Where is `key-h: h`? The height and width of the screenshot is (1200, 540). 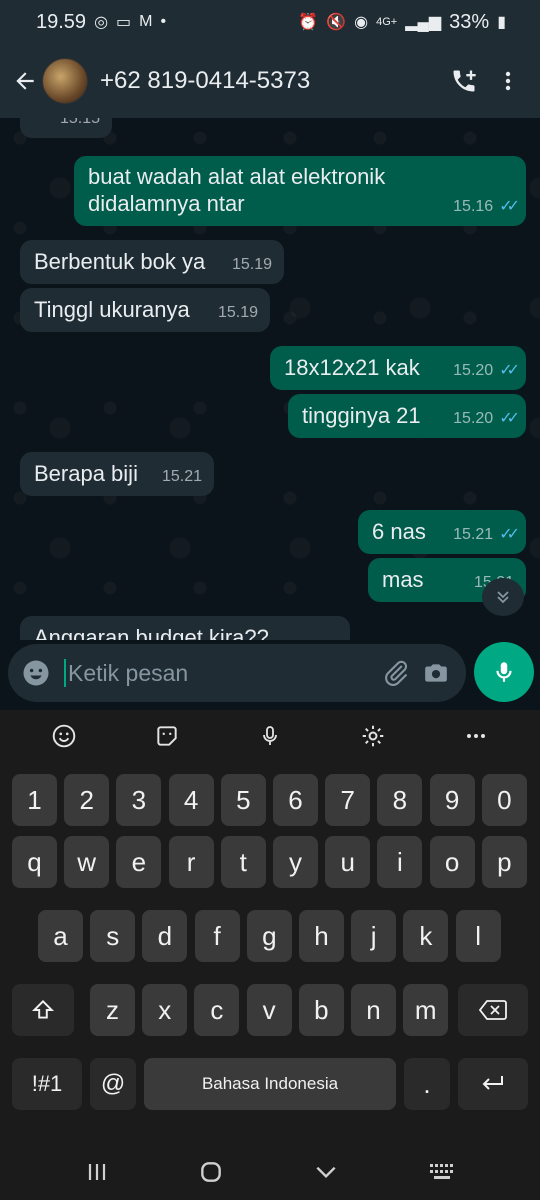
key-h: h is located at coordinates (321, 936).